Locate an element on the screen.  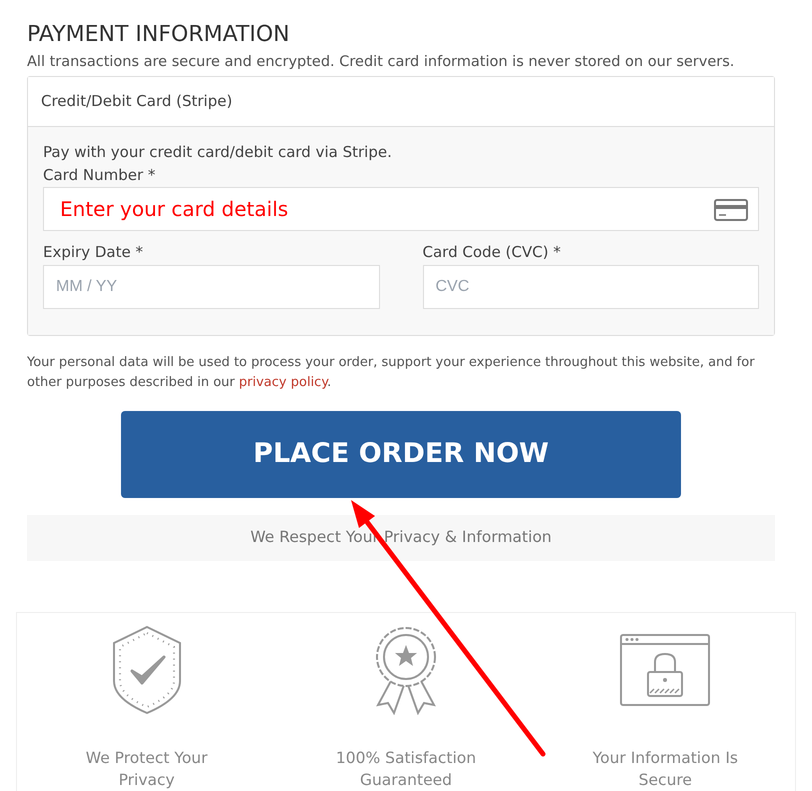
method-description: Pay with your credit card/debit card via Stripe. is located at coordinates (218, 152).